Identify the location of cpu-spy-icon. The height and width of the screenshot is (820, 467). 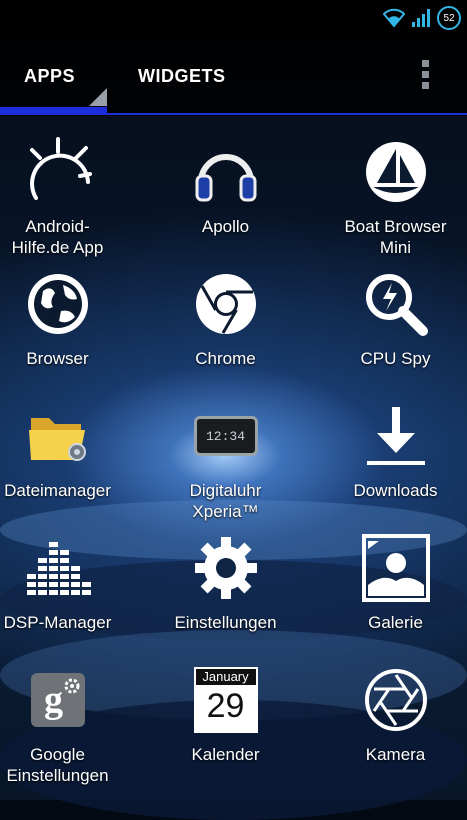
(396, 304).